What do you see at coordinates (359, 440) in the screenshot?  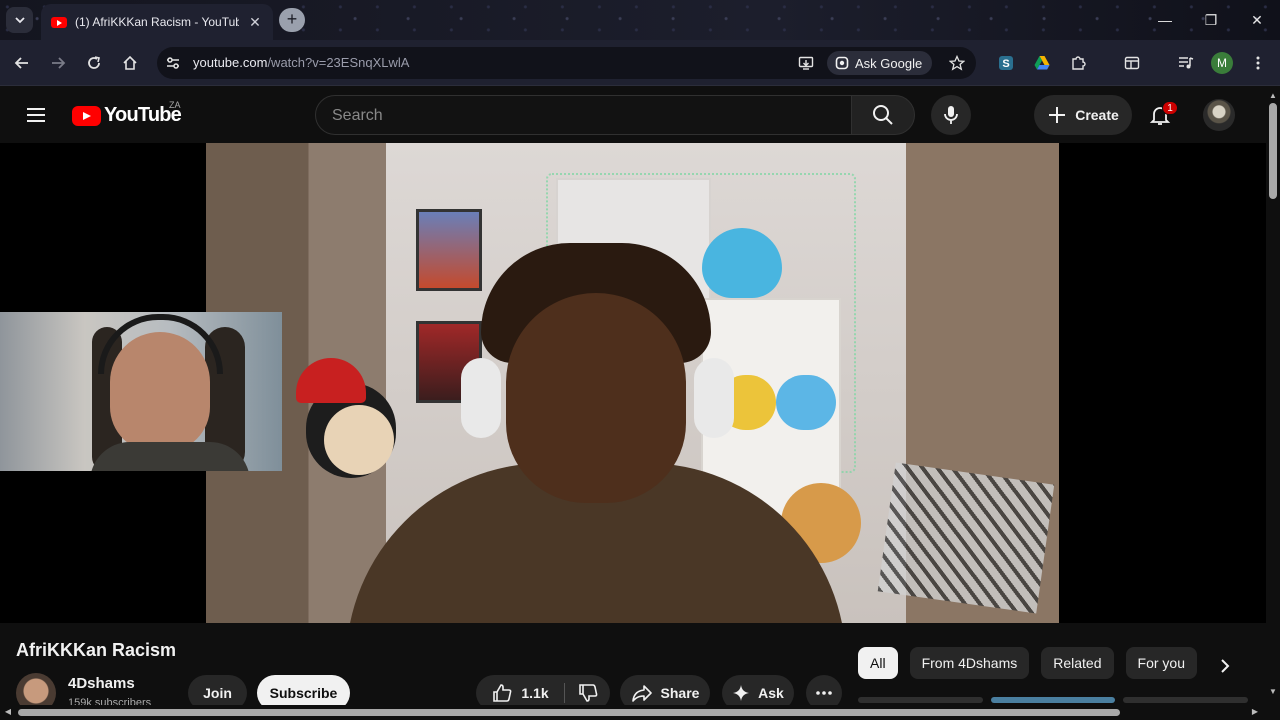 I see `video-scene-mouse-face` at bounding box center [359, 440].